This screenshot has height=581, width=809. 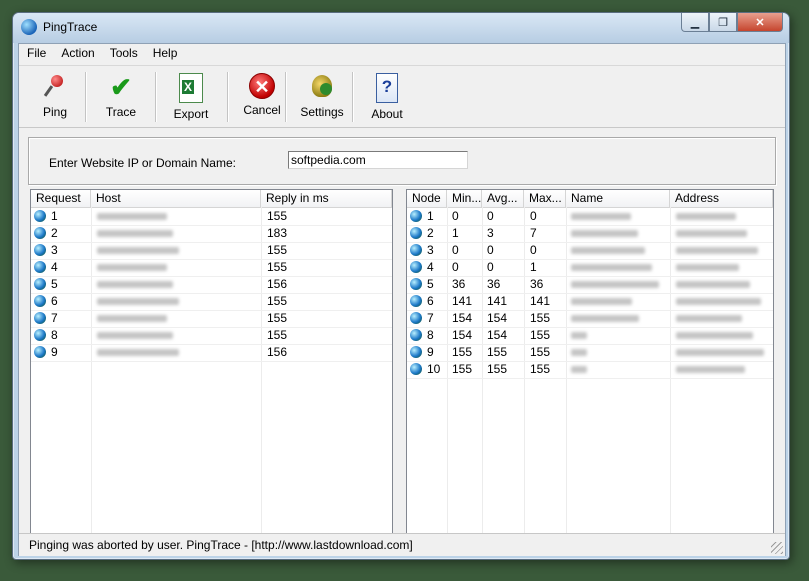 What do you see at coordinates (70, 27) in the screenshot?
I see `window-title: PingTrace` at bounding box center [70, 27].